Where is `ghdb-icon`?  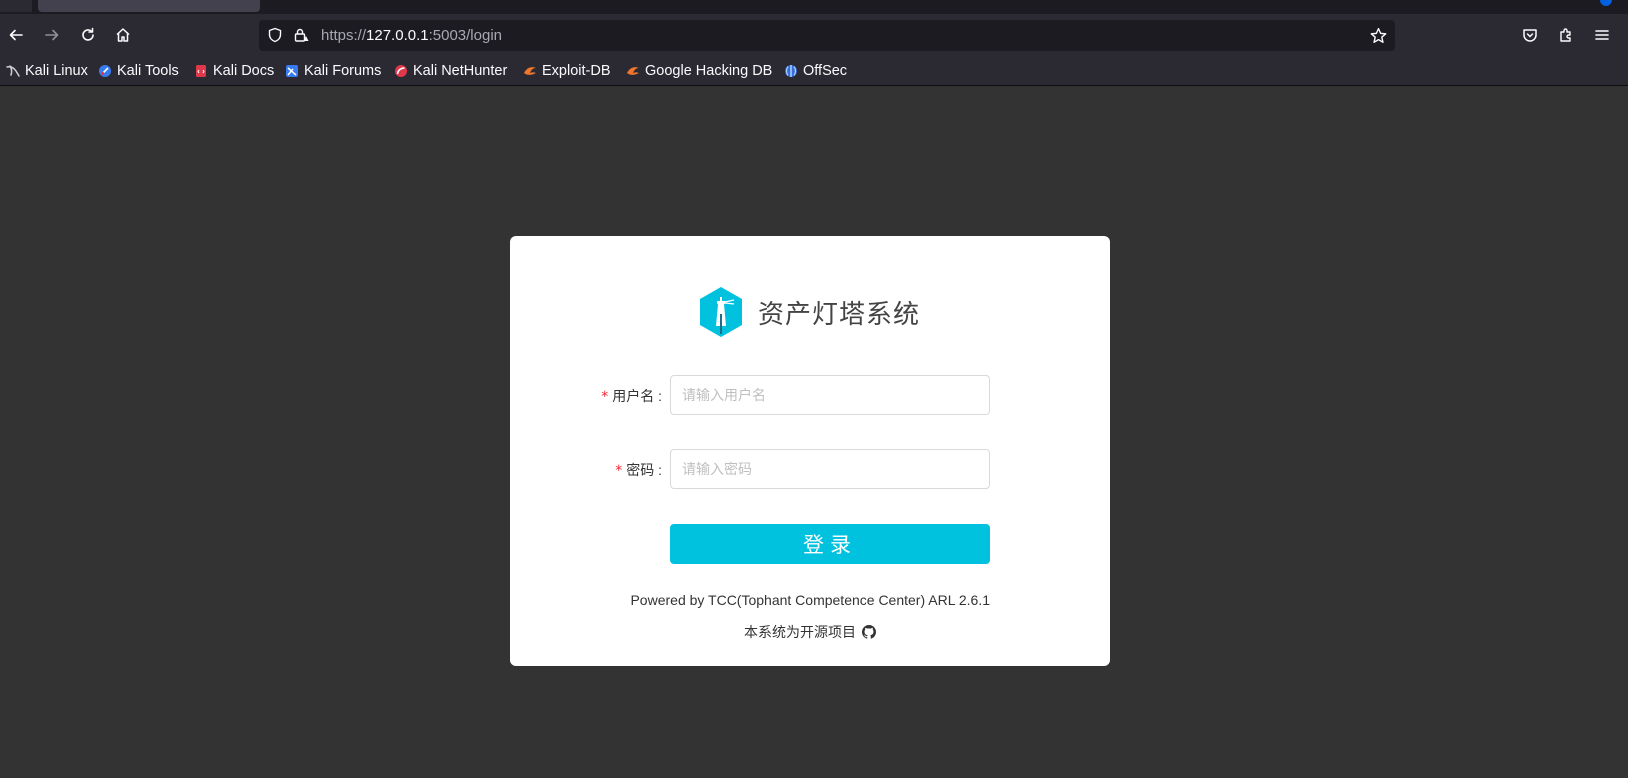 ghdb-icon is located at coordinates (633, 71).